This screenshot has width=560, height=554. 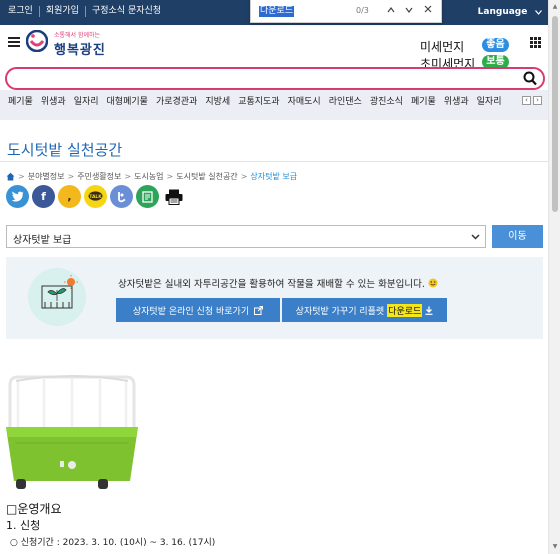 What do you see at coordinates (206, 176) in the screenshot?
I see `breadcrumb-item: 도시텃밭 실천공간` at bounding box center [206, 176].